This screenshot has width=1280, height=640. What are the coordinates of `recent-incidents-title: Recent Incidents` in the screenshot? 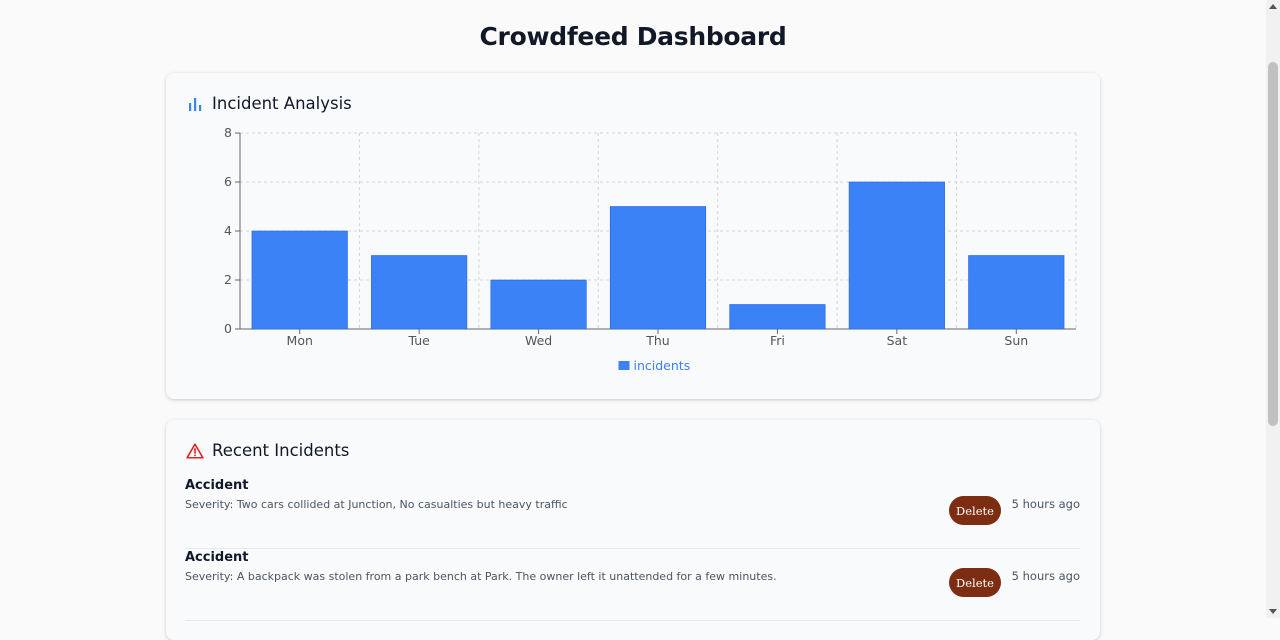 It's located at (281, 450).